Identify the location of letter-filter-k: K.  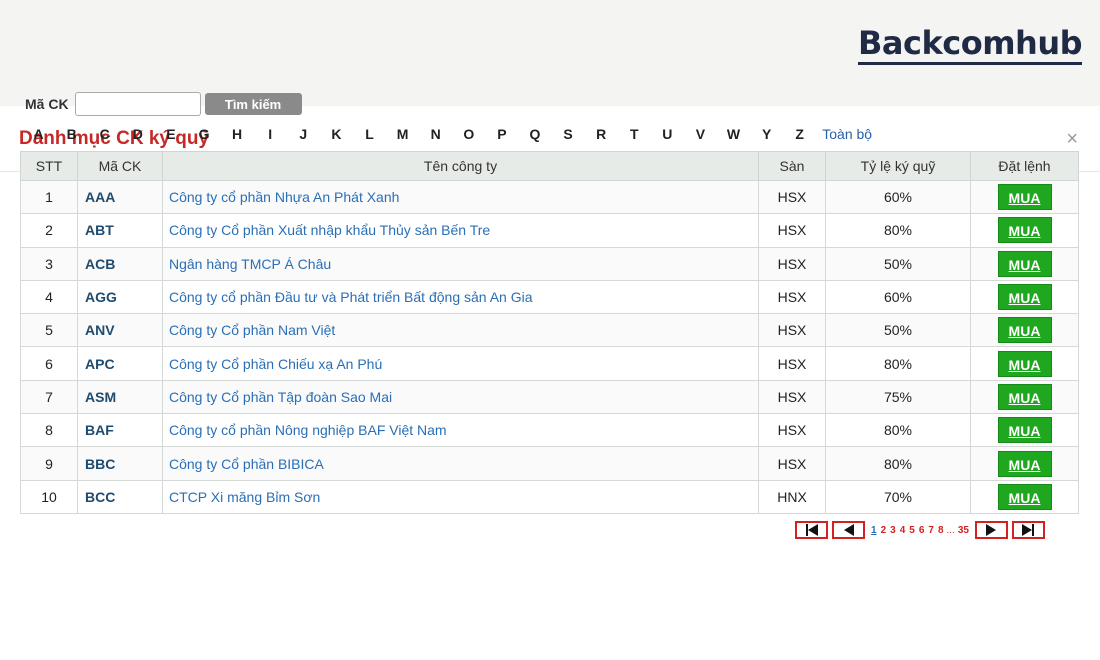
(336, 134).